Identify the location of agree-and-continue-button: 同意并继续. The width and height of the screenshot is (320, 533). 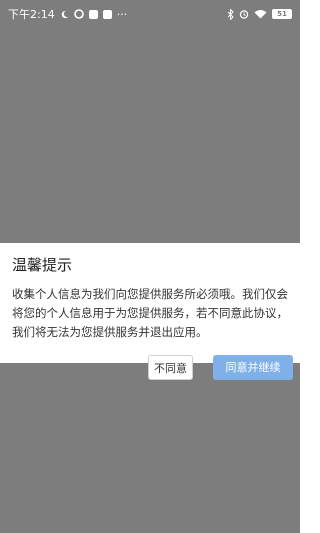
(253, 367).